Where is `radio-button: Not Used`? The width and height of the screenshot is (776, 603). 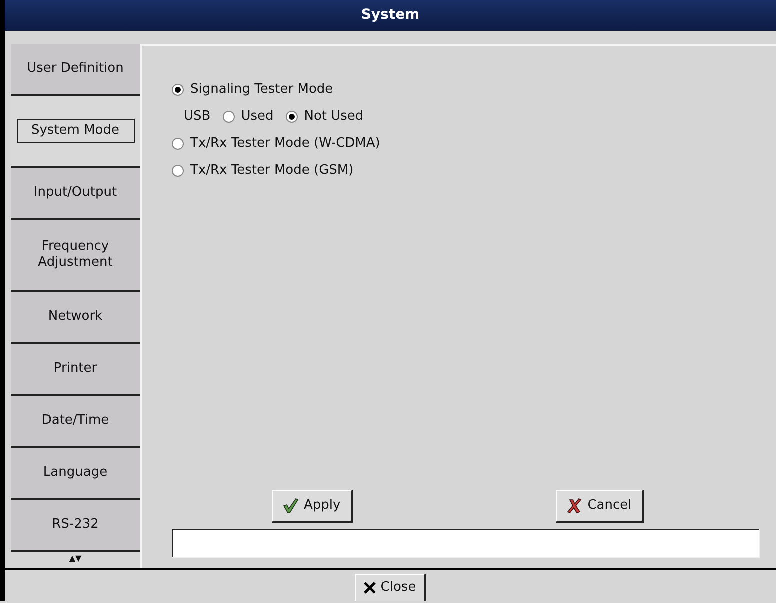
radio-button: Not Used is located at coordinates (325, 116).